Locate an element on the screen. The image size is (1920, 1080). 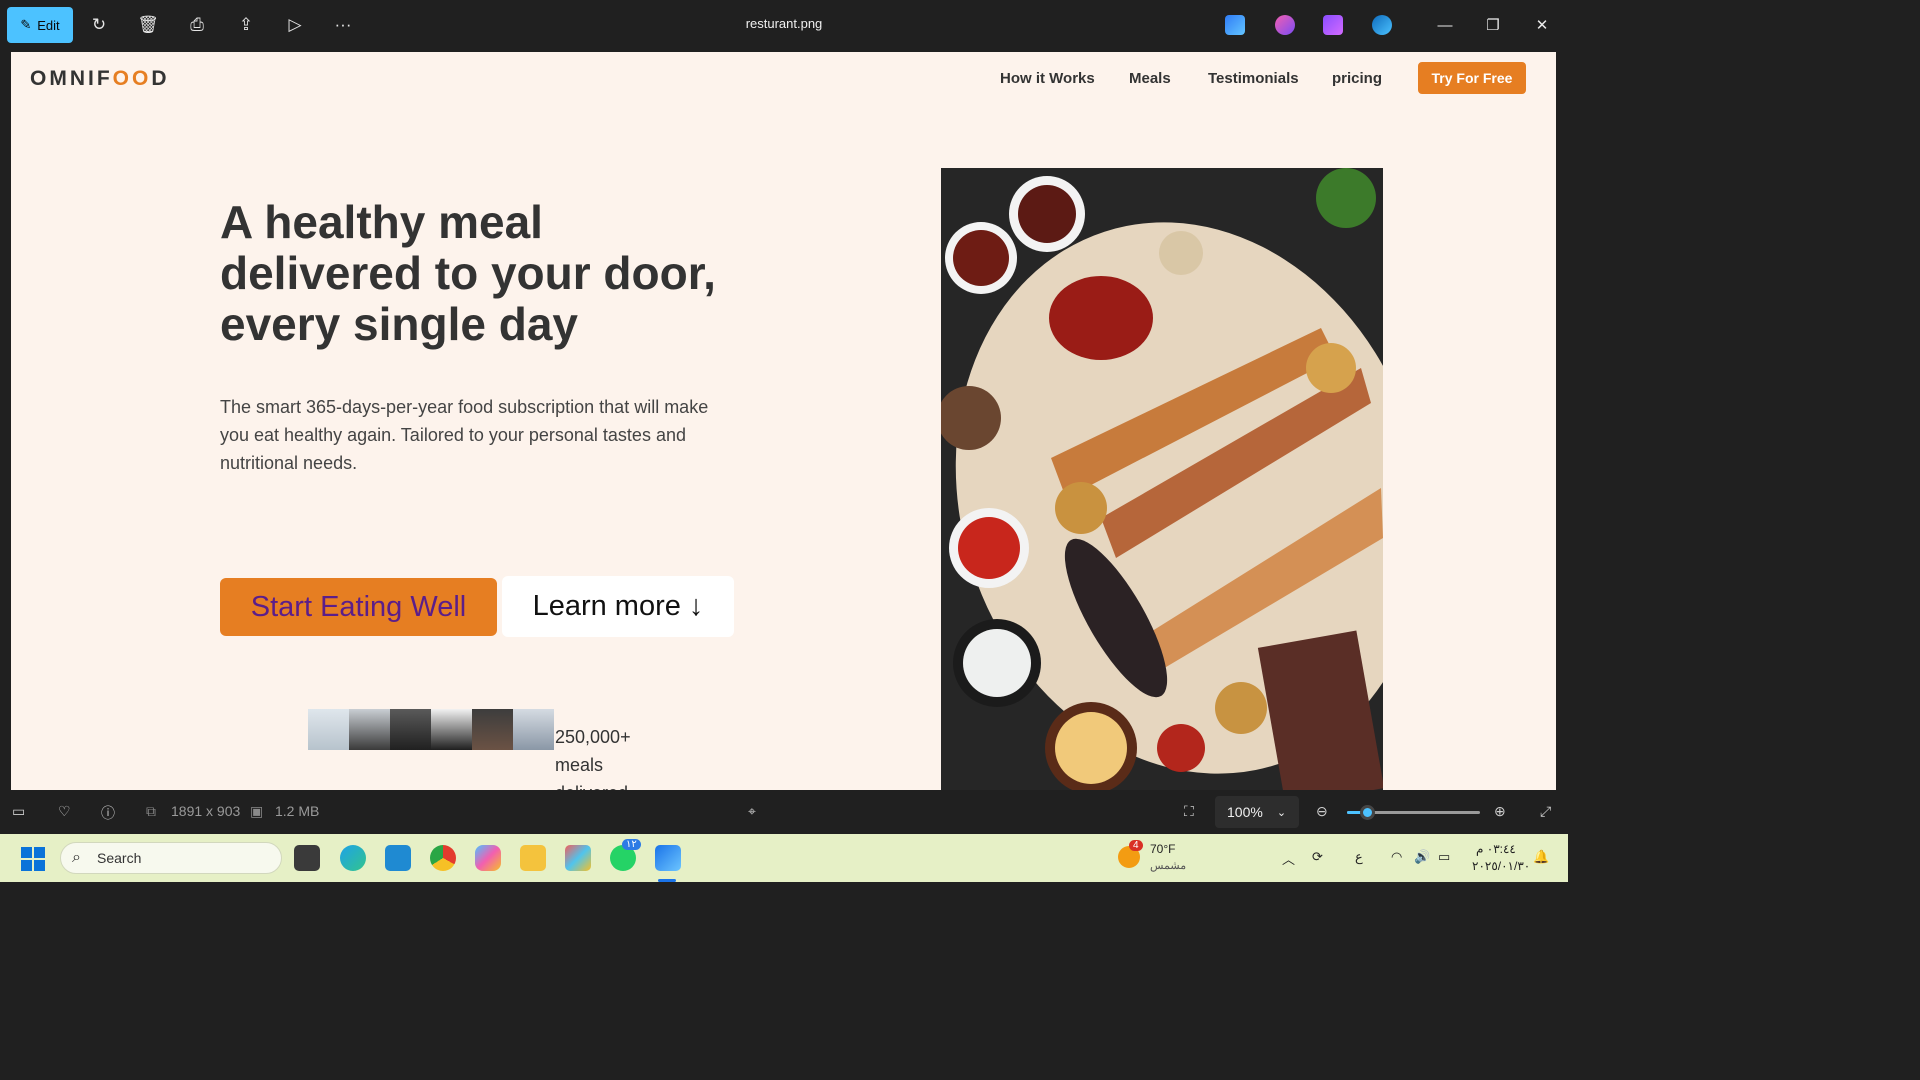
taskbar-search-input: ⌕ Search is located at coordinates (171, 858).